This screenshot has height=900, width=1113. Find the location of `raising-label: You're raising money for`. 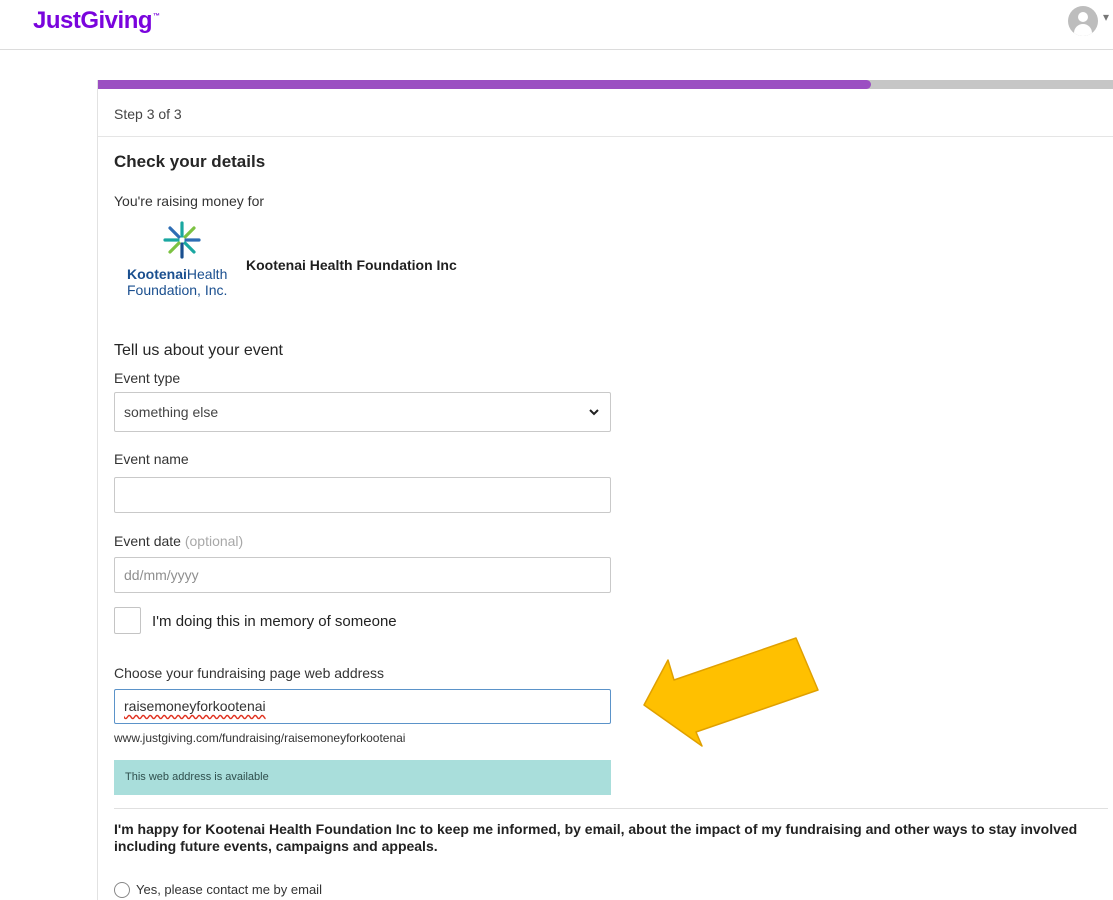

raising-label: You're raising money for is located at coordinates (189, 201).